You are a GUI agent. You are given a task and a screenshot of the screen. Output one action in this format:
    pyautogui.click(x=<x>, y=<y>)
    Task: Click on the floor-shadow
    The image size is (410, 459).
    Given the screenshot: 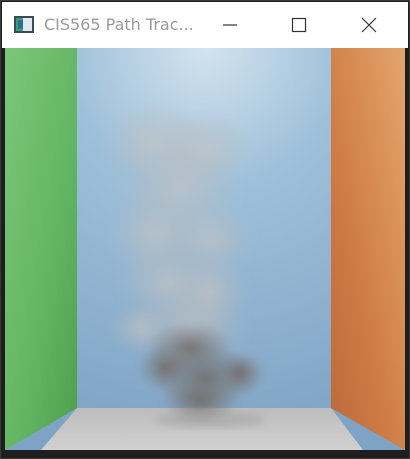 What is the action you would take?
    pyautogui.click(x=210, y=420)
    